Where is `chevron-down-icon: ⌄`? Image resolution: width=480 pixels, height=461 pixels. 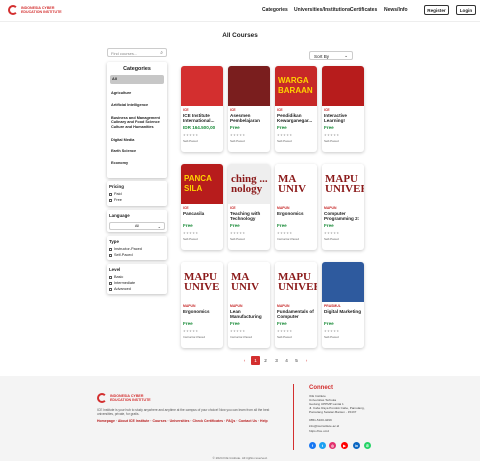 chevron-down-icon: ⌄ is located at coordinates (346, 55).